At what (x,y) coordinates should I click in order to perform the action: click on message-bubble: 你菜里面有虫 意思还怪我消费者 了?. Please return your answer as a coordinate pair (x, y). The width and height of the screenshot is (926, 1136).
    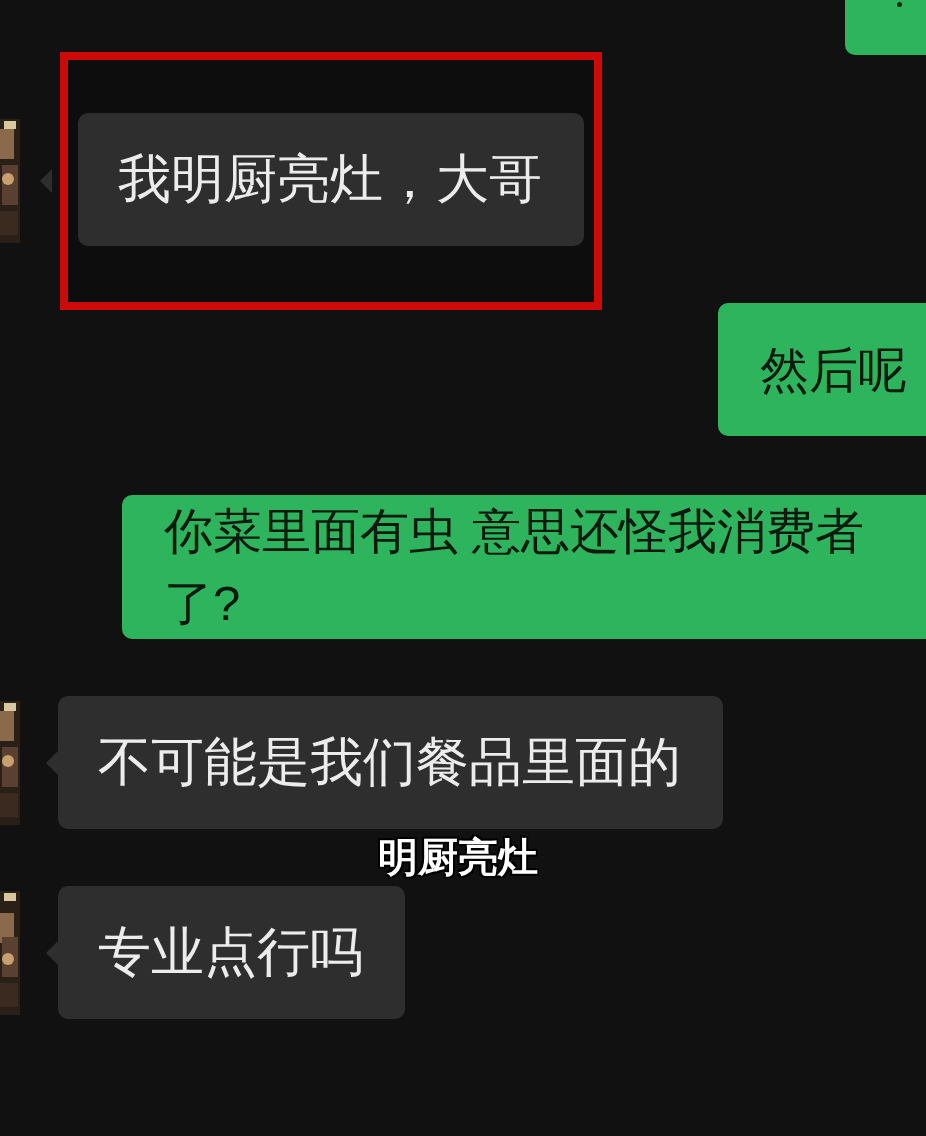
    Looking at the image, I should click on (524, 567).